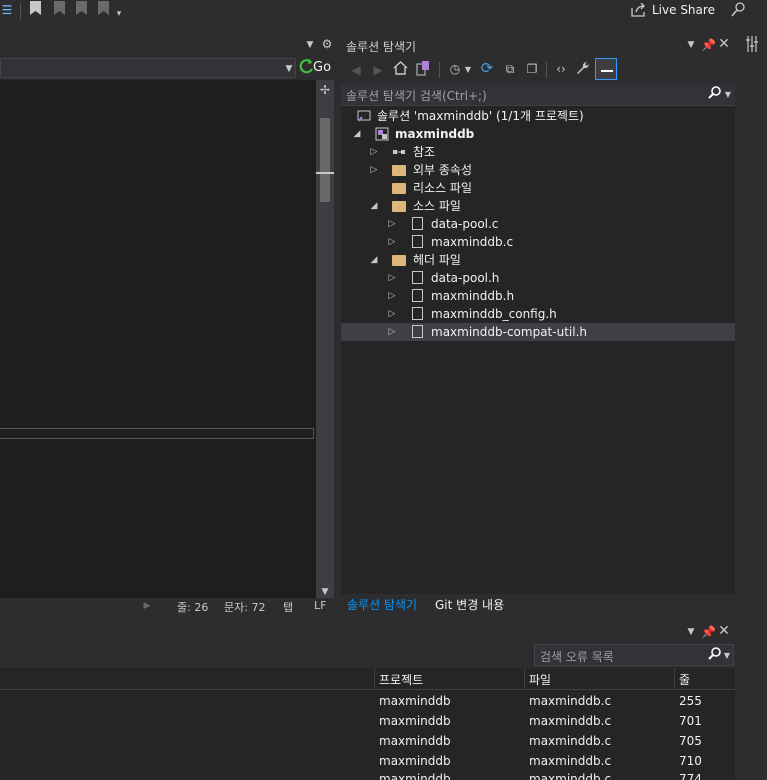 The width and height of the screenshot is (767, 780). I want to click on view-code-icon: ‹›, so click(561, 69).